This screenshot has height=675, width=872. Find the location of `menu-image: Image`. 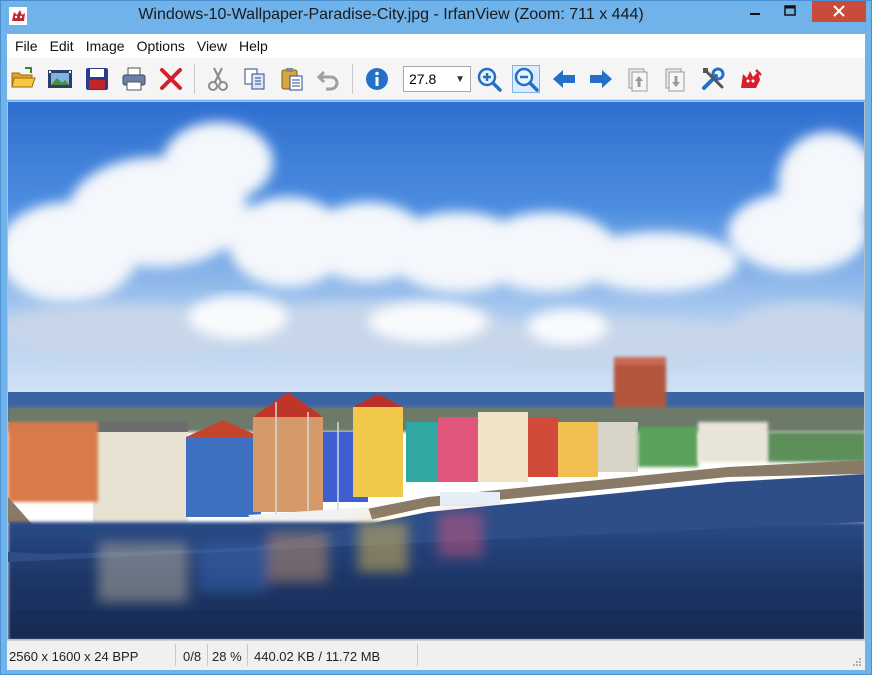

menu-image: Image is located at coordinates (105, 46).